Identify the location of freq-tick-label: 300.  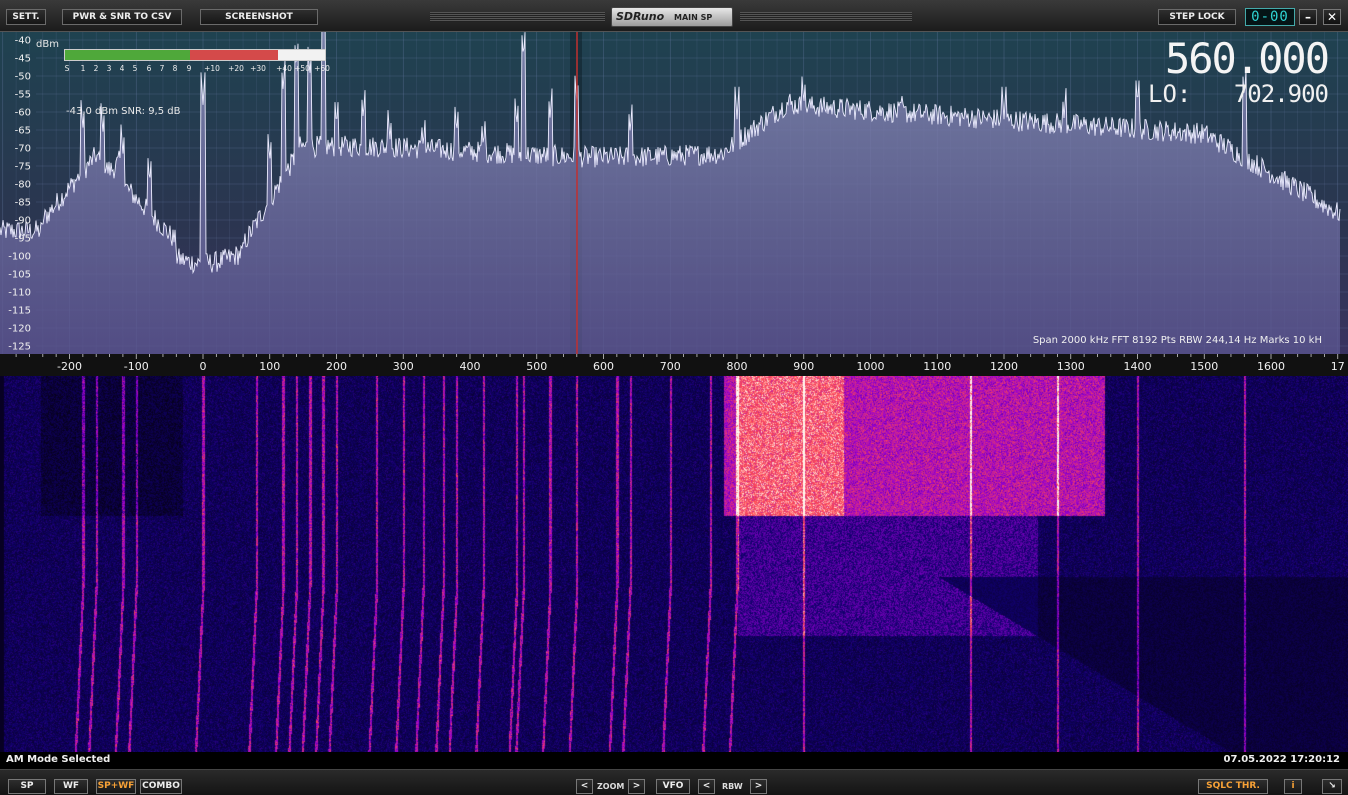
(403, 366).